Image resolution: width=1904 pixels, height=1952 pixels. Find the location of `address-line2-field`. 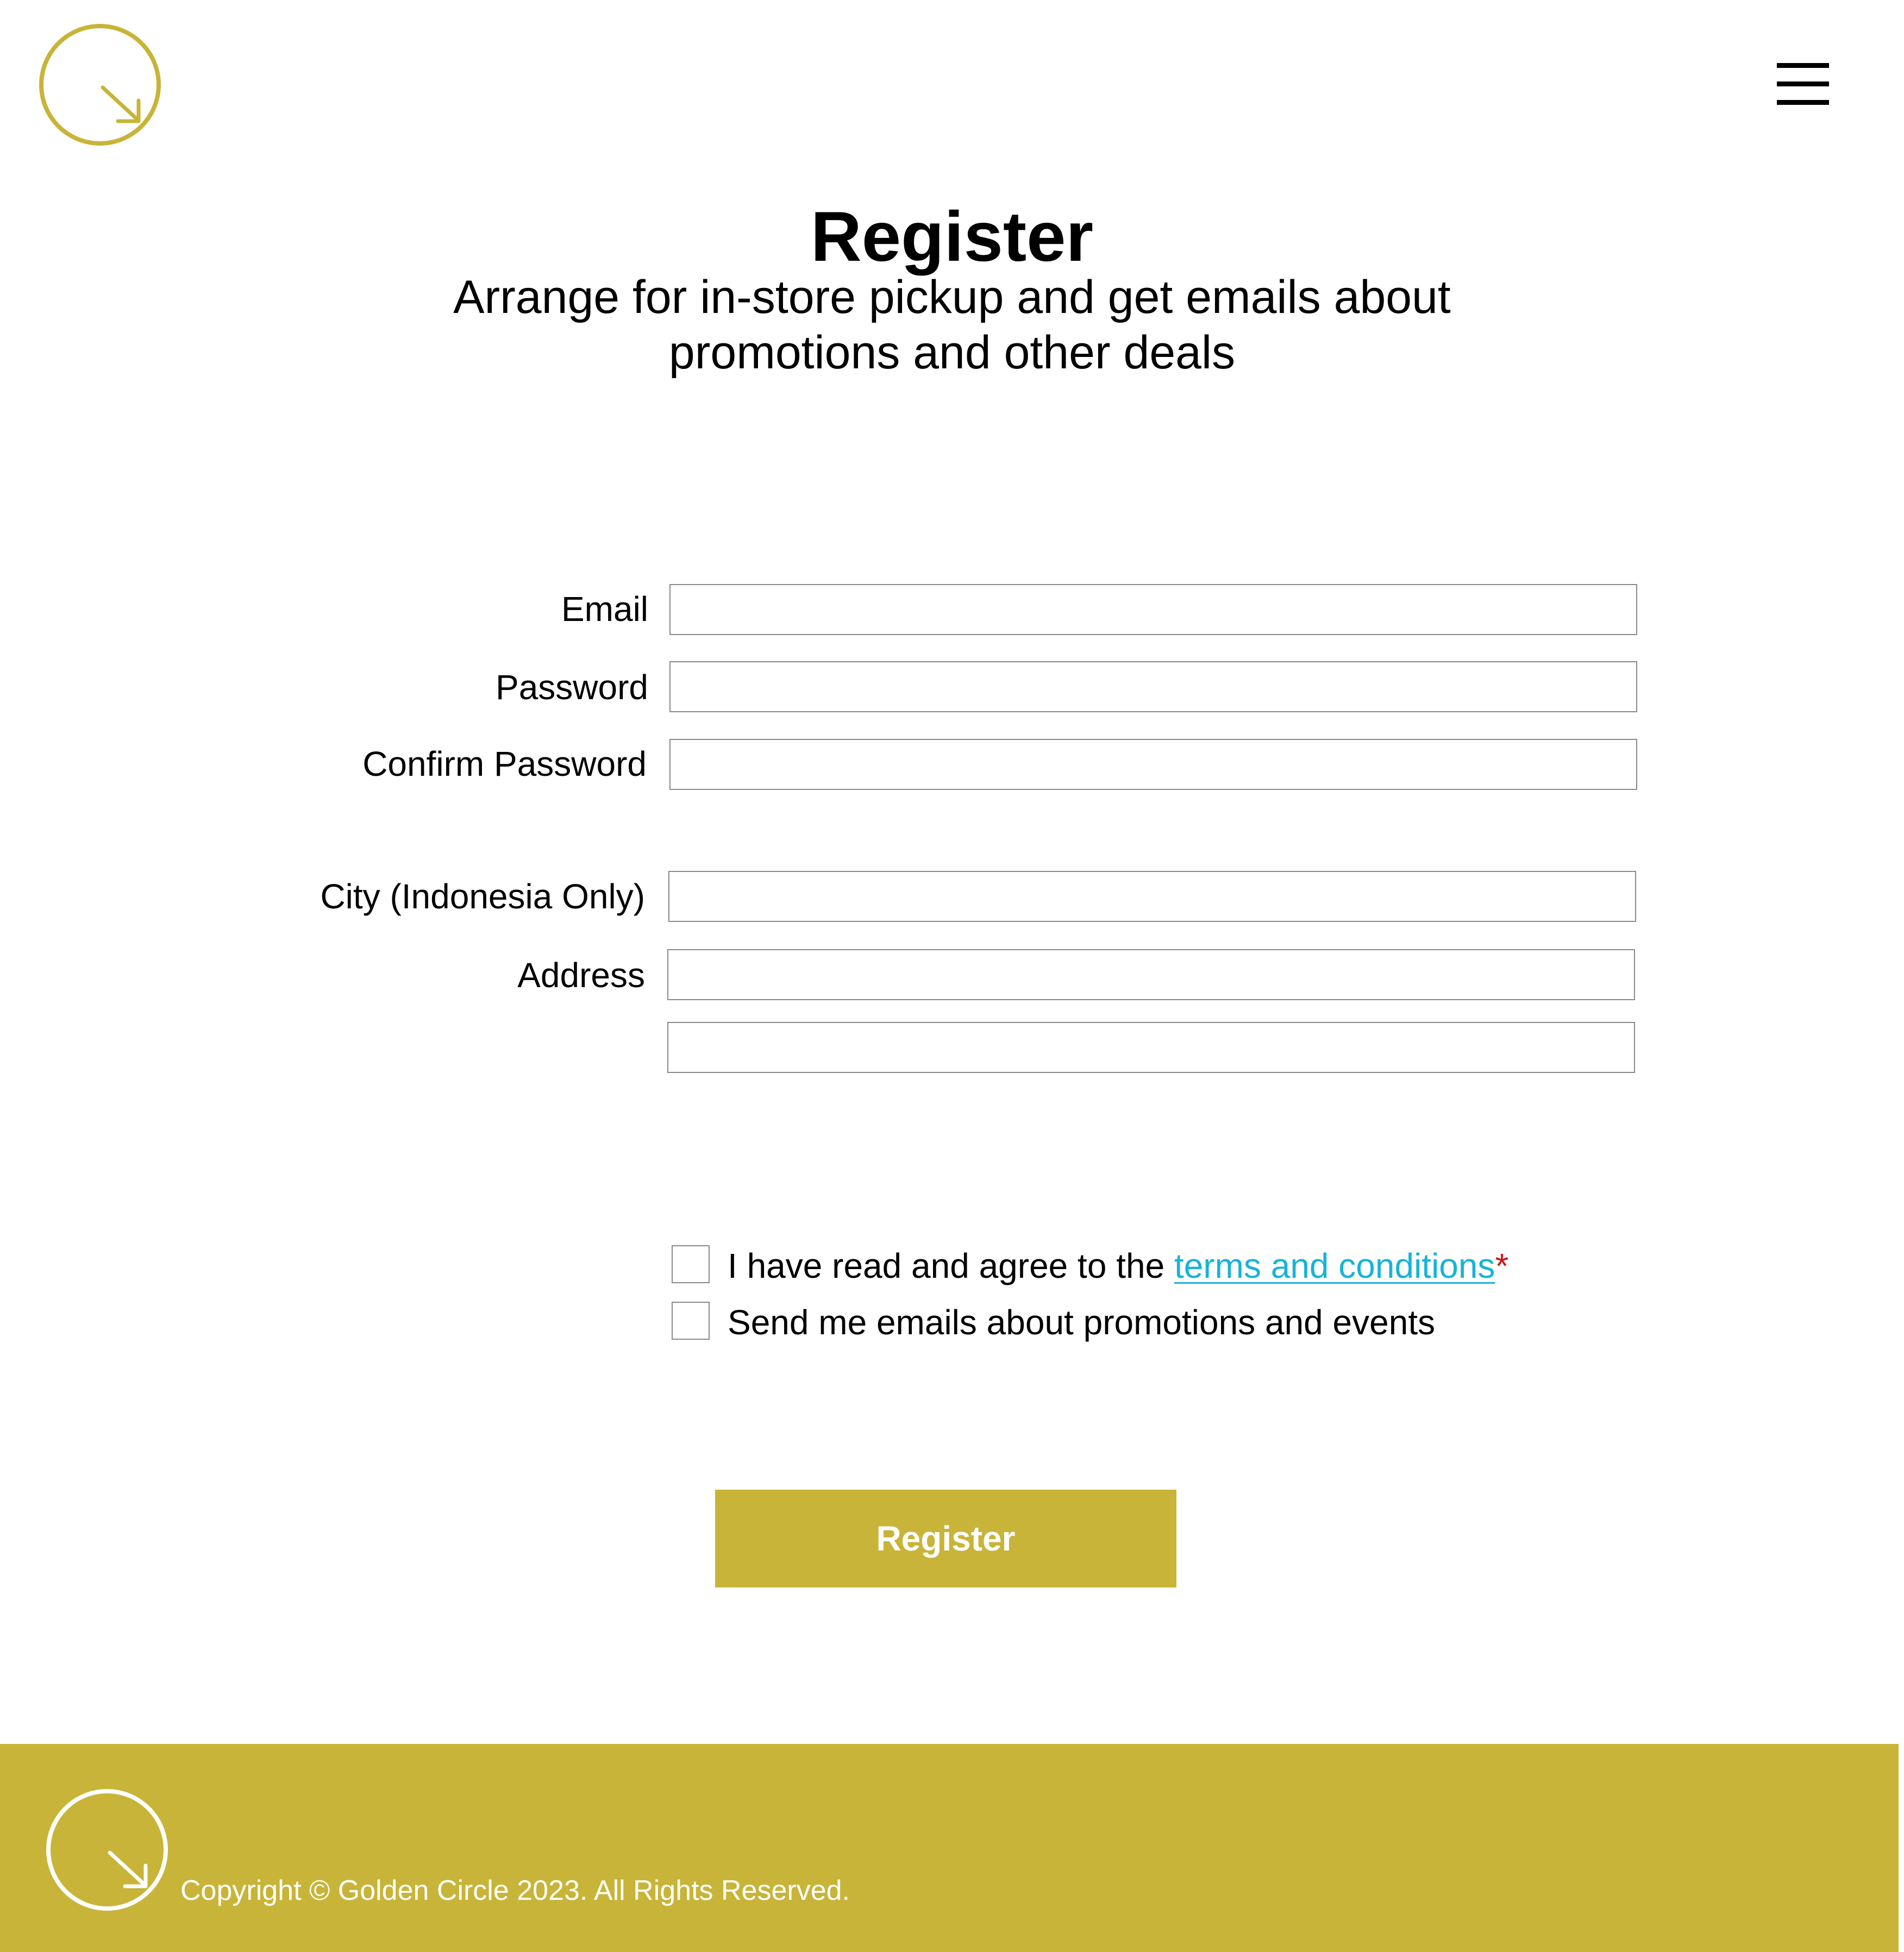

address-line2-field is located at coordinates (1151, 1047).